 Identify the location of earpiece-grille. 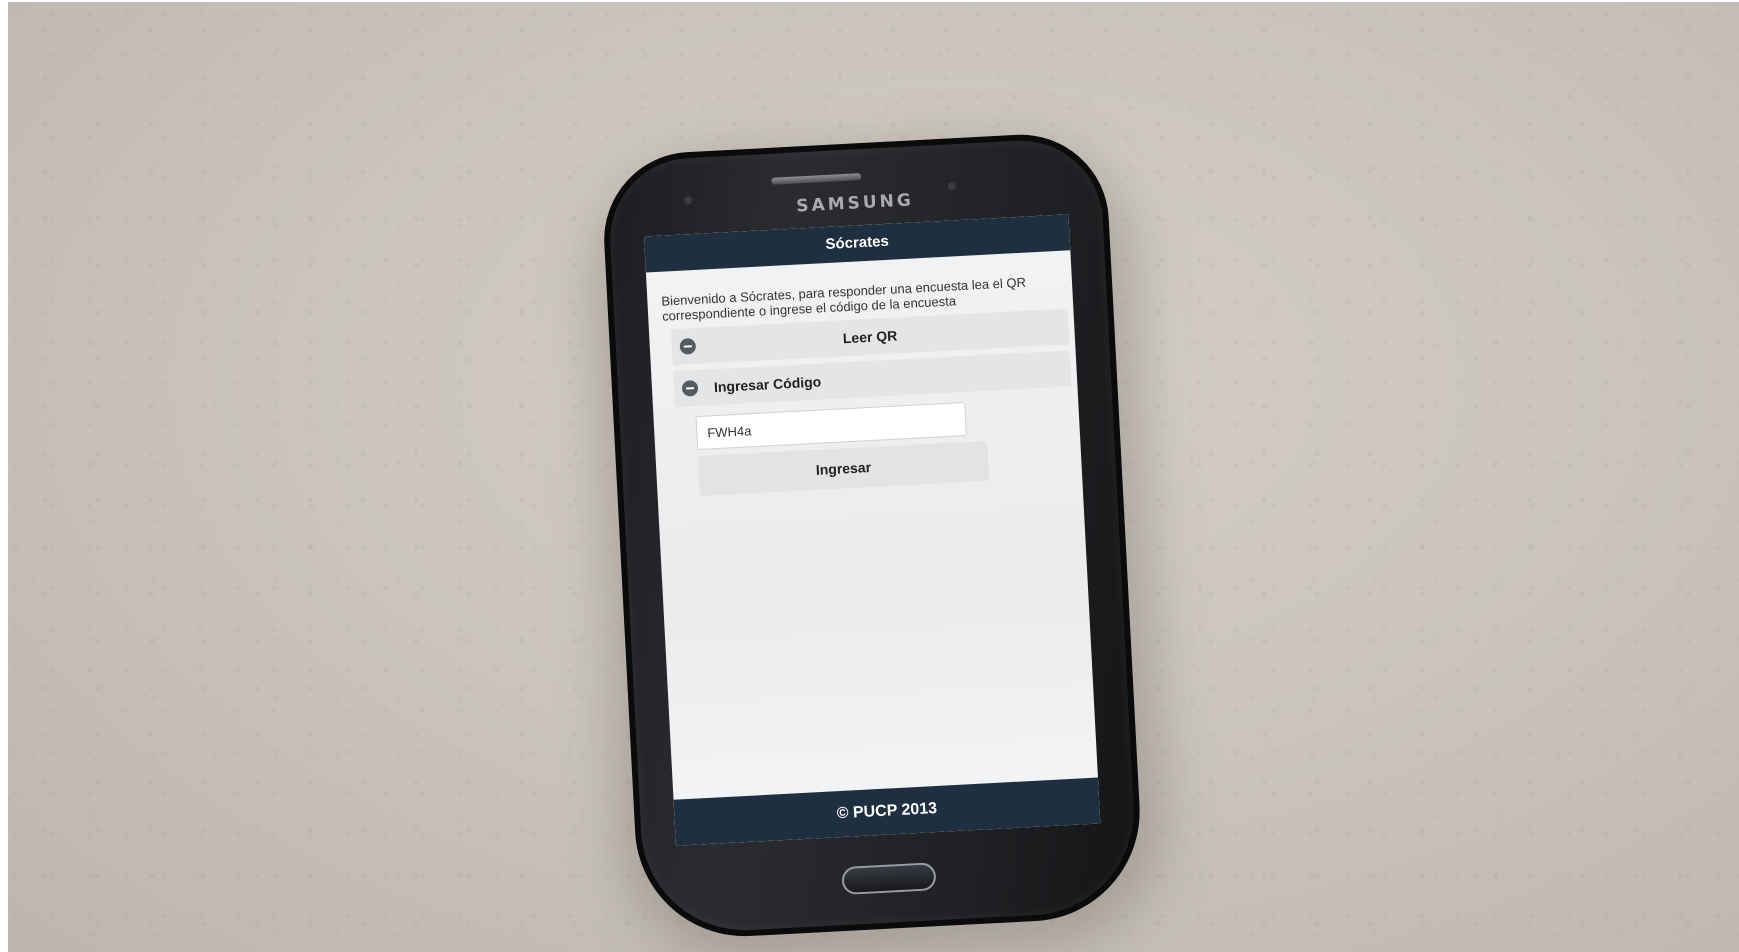
(816, 179).